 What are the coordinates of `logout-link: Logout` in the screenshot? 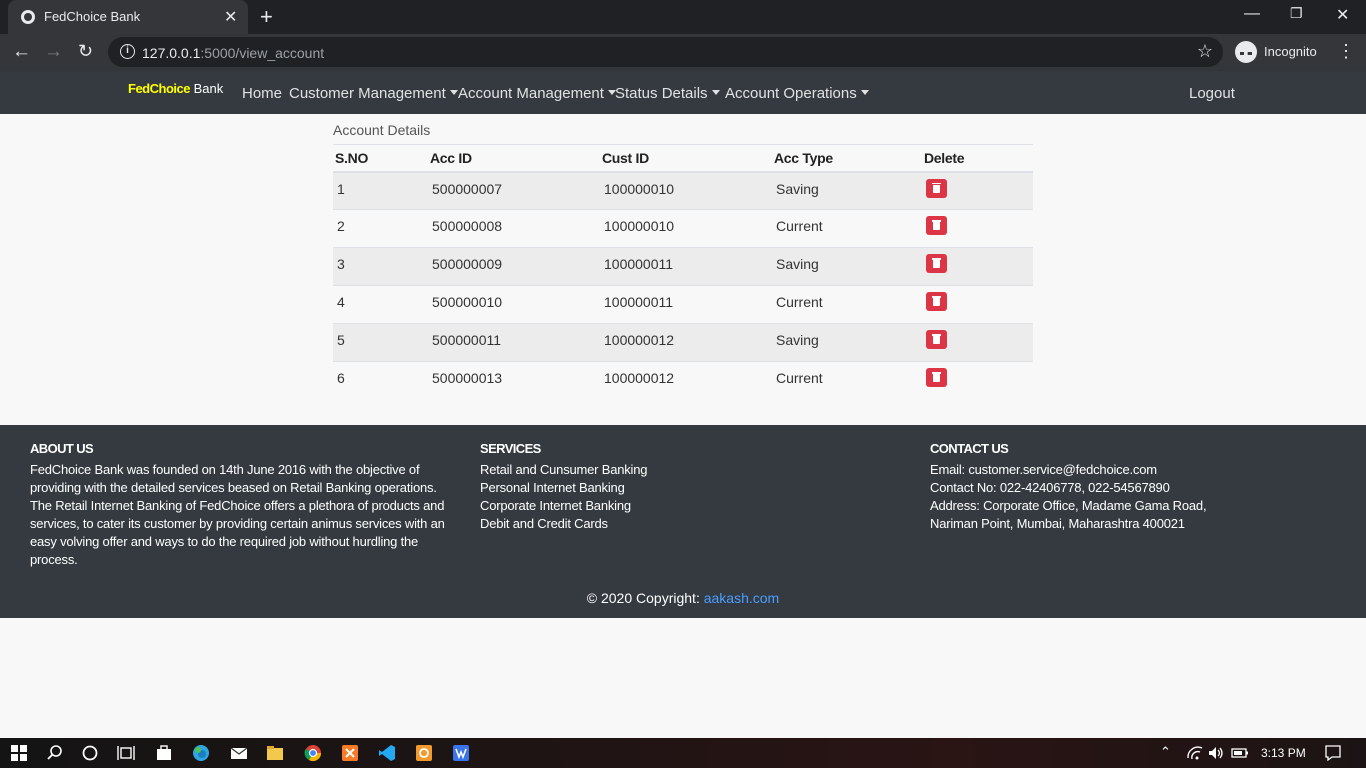 It's located at (1212, 93).